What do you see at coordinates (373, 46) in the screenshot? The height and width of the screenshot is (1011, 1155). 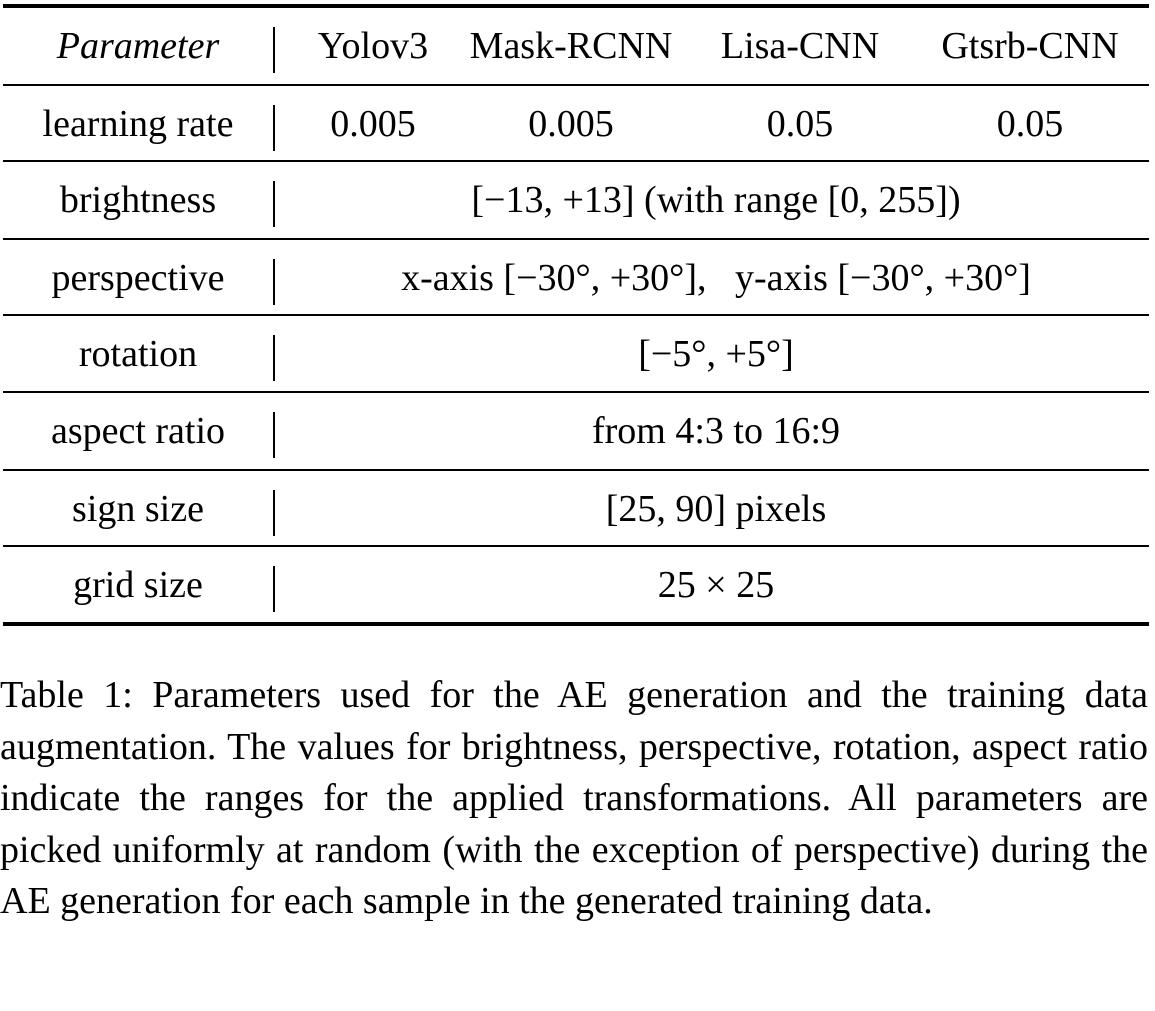 I see `header-yolov3: Yolov3` at bounding box center [373, 46].